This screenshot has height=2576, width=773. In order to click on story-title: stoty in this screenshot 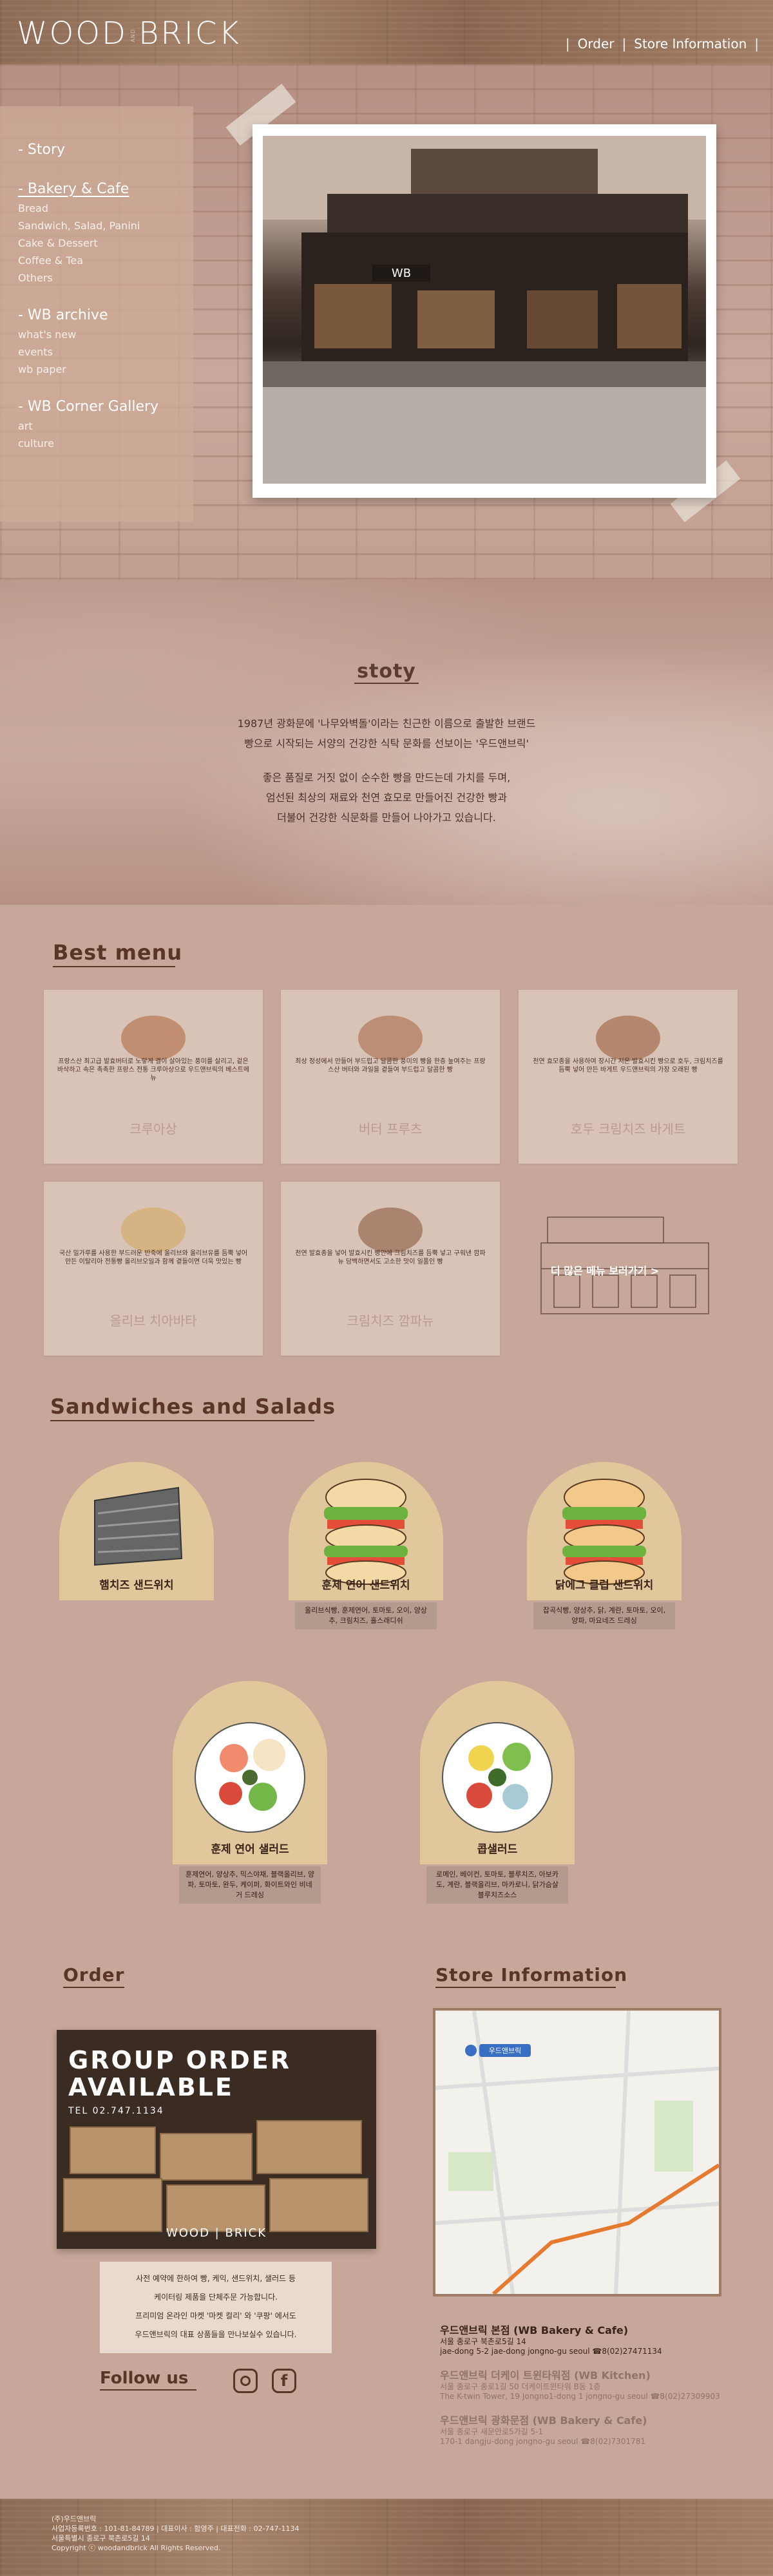, I will do `click(386, 672)`.